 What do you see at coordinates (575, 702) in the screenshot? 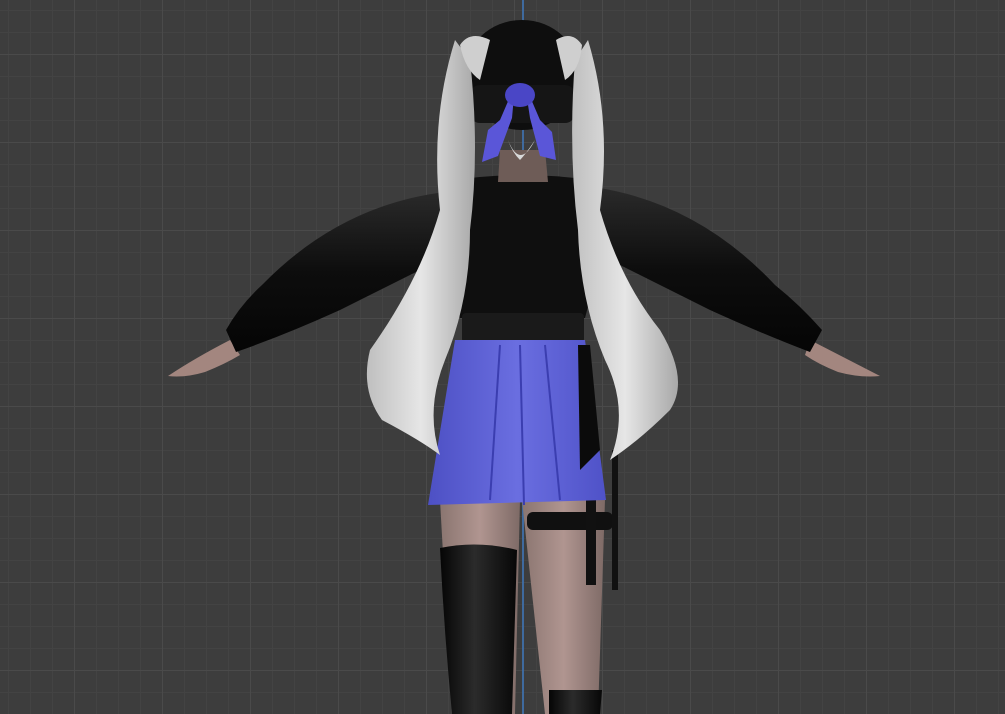
I see `right-boot` at bounding box center [575, 702].